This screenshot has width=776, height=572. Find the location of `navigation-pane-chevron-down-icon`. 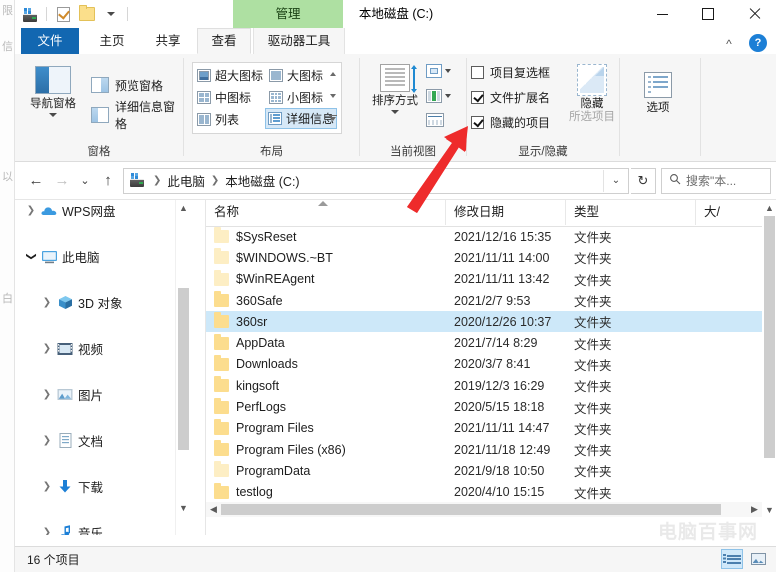

navigation-pane-chevron-down-icon is located at coordinates (53, 115).